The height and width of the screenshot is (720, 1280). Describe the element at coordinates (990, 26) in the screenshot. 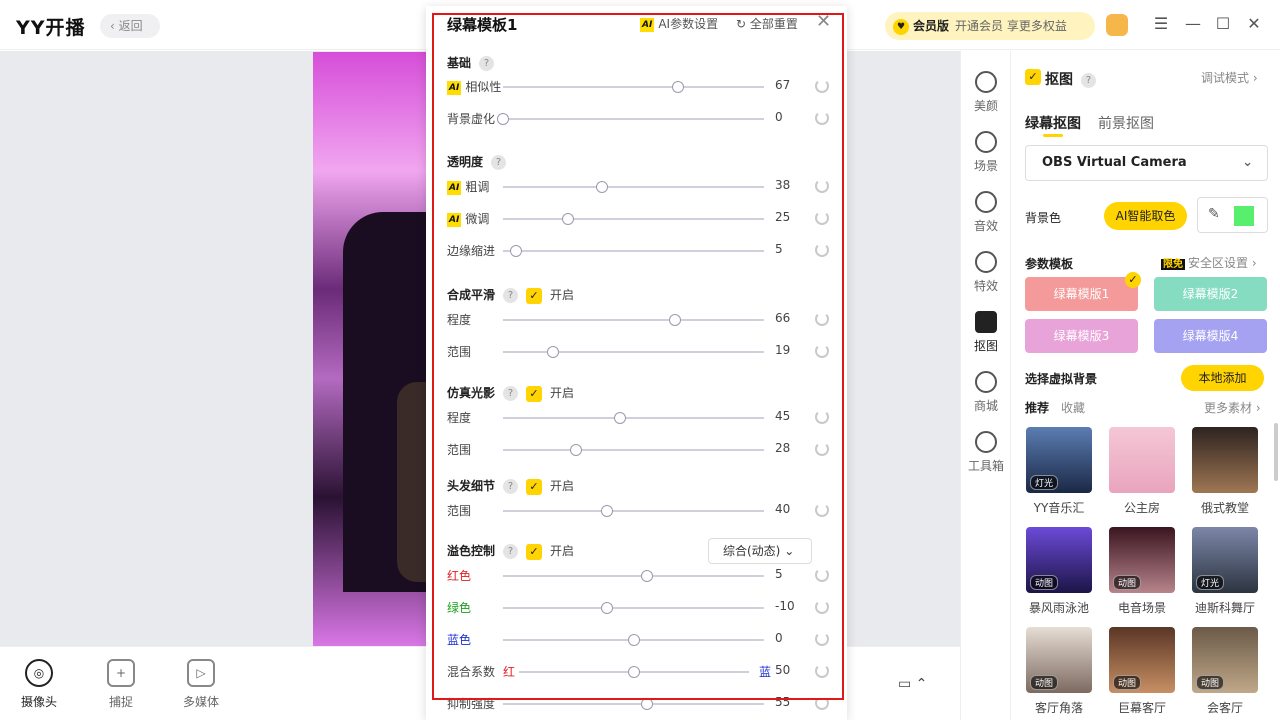

I see `vip-banner: ♥ 会员版 开通会员 享更多权益` at that location.